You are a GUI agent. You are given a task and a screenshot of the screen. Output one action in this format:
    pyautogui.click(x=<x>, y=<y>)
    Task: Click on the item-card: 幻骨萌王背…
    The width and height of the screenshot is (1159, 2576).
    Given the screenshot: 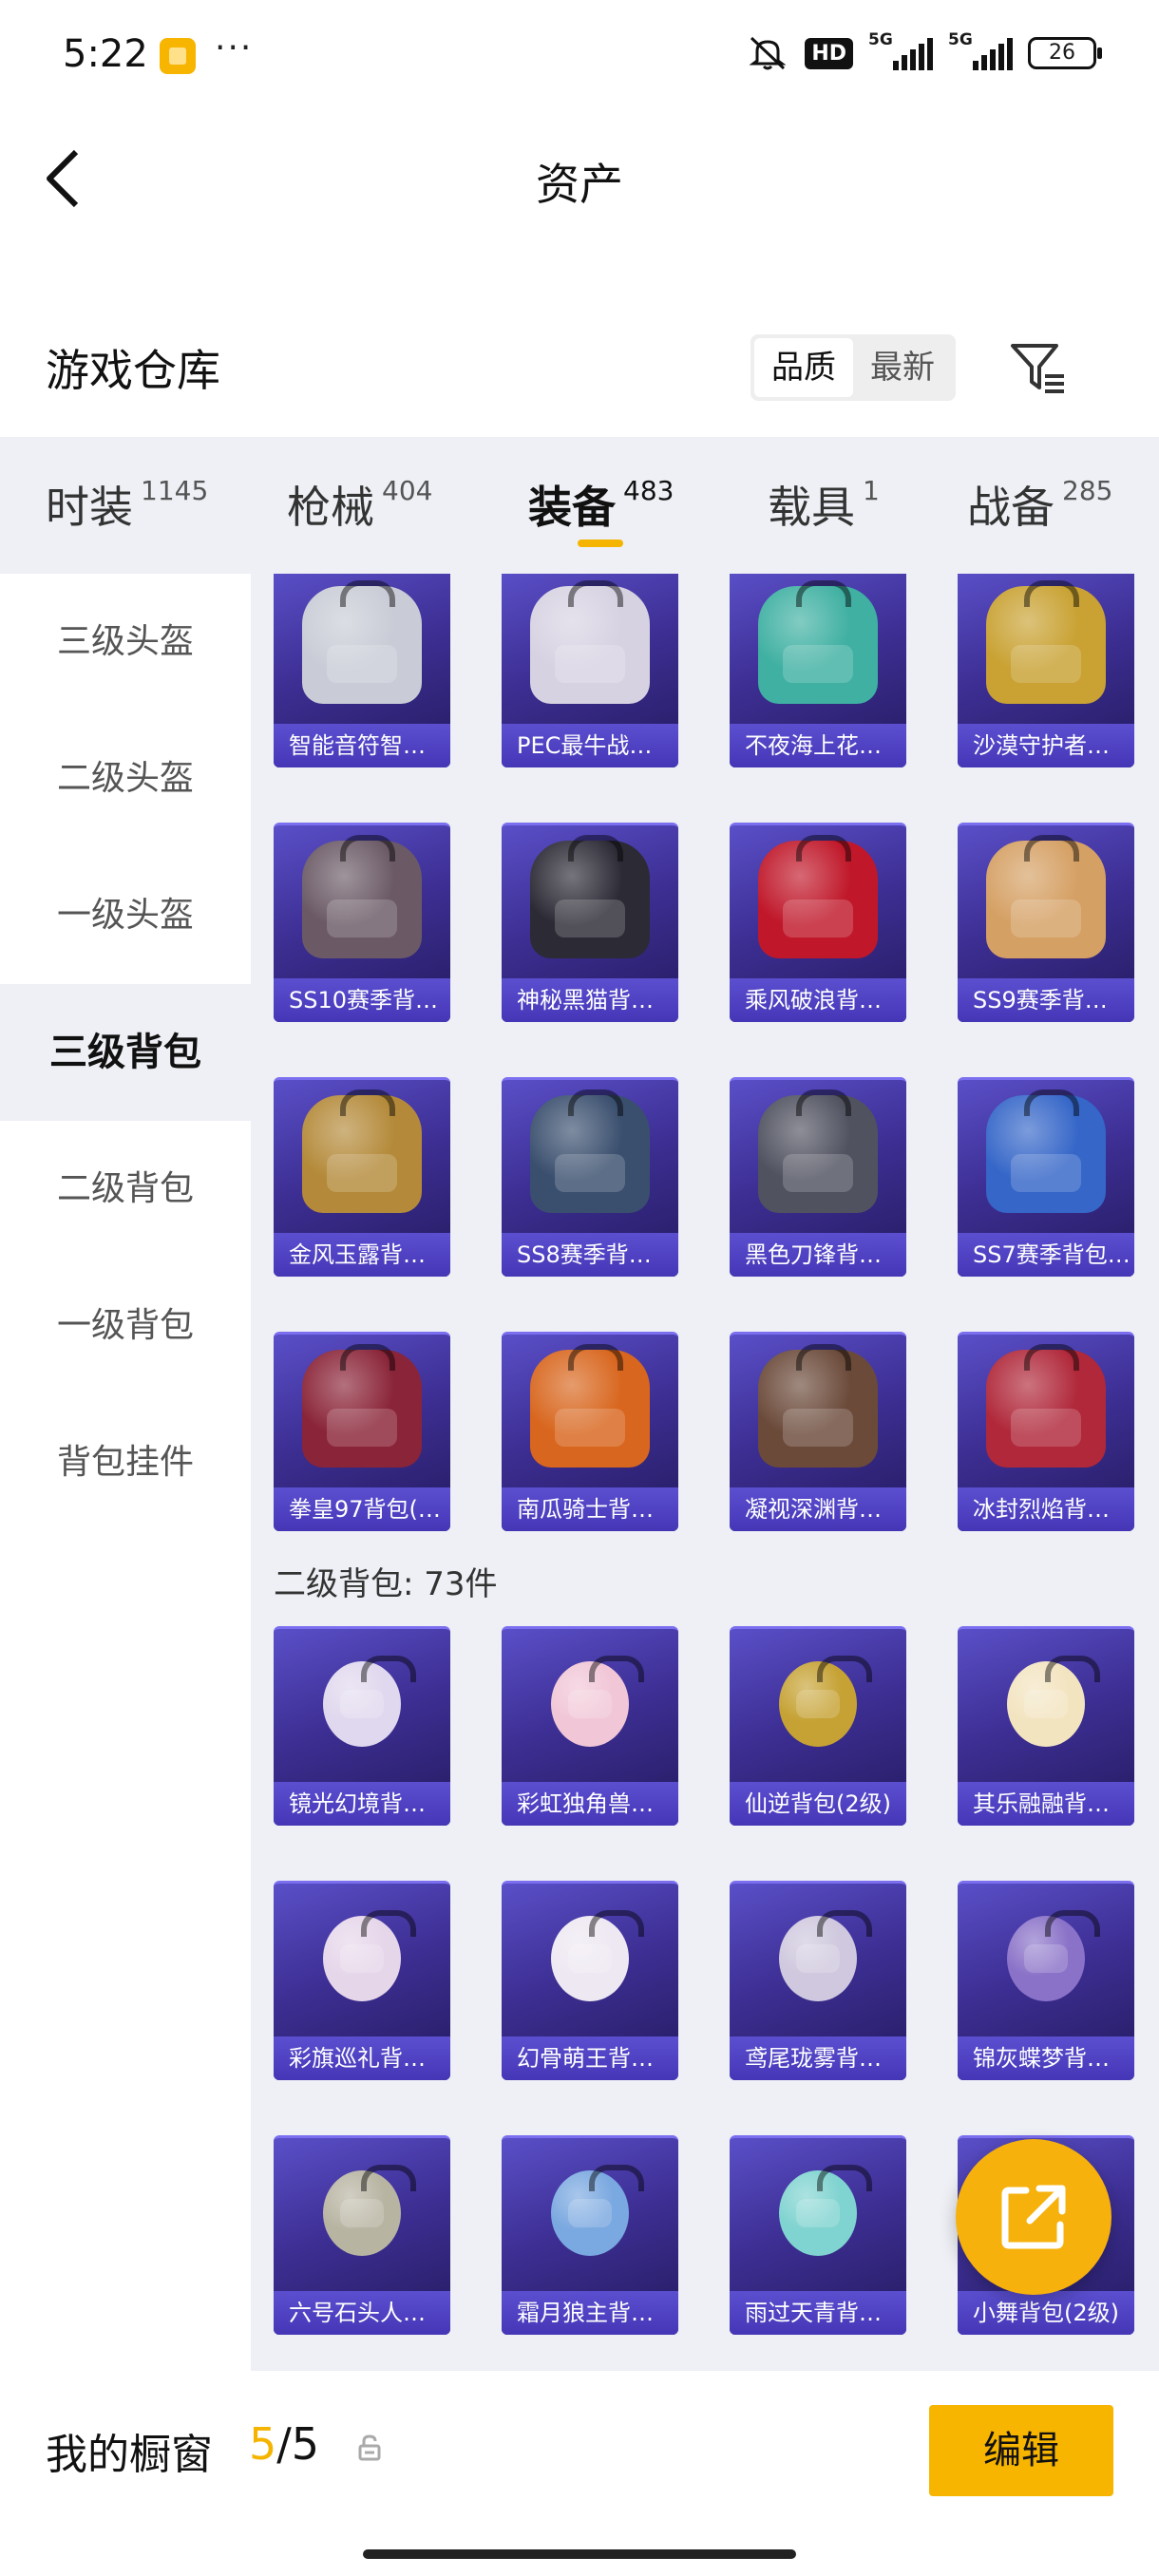 What is the action you would take?
    pyautogui.click(x=590, y=1981)
    